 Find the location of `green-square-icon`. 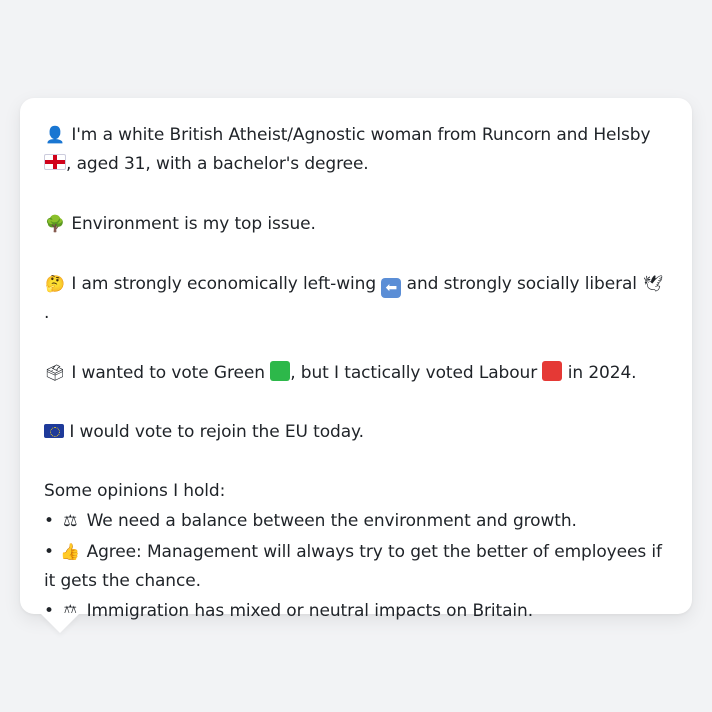

green-square-icon is located at coordinates (280, 371).